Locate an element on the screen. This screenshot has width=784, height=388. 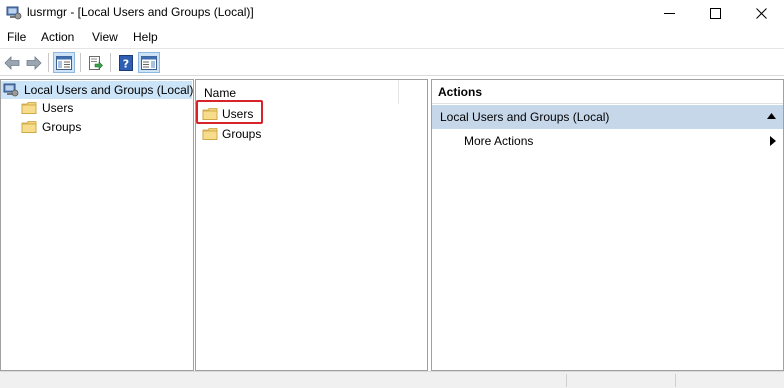
export-list-button is located at coordinates (95, 62).